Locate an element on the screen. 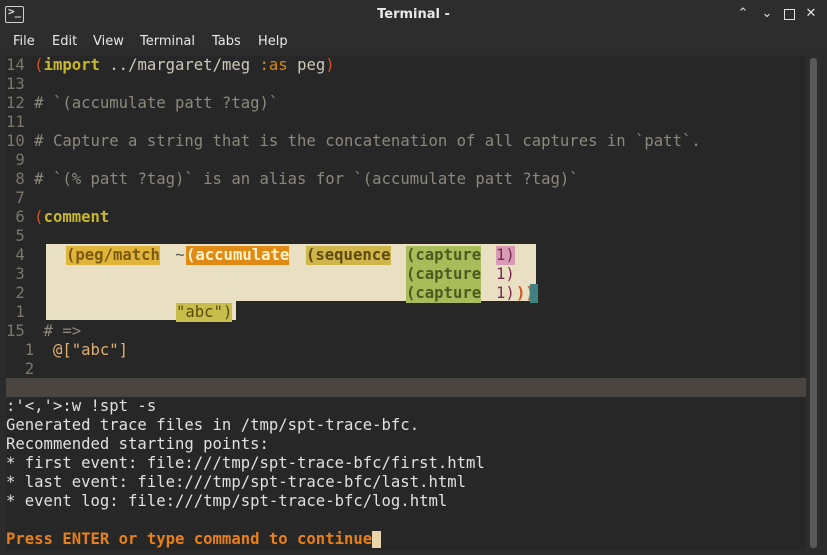 The image size is (827, 555). chevron-up-icon: ⌃ is located at coordinates (743, 14).